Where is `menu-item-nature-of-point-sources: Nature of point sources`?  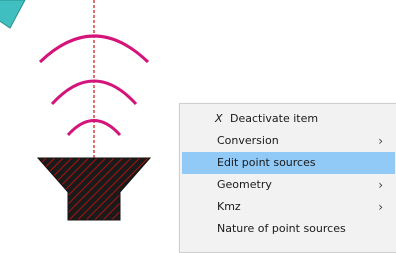
menu-item-nature-of-point-sources: Nature of point sources is located at coordinates (288, 229).